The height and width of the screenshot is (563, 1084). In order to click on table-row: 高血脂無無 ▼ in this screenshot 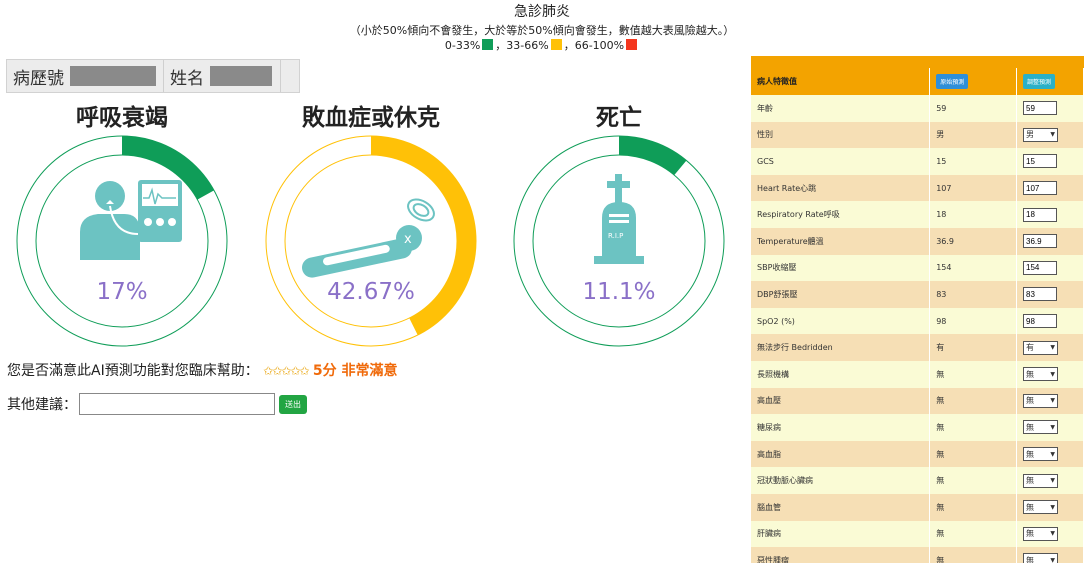, I will do `click(917, 454)`.